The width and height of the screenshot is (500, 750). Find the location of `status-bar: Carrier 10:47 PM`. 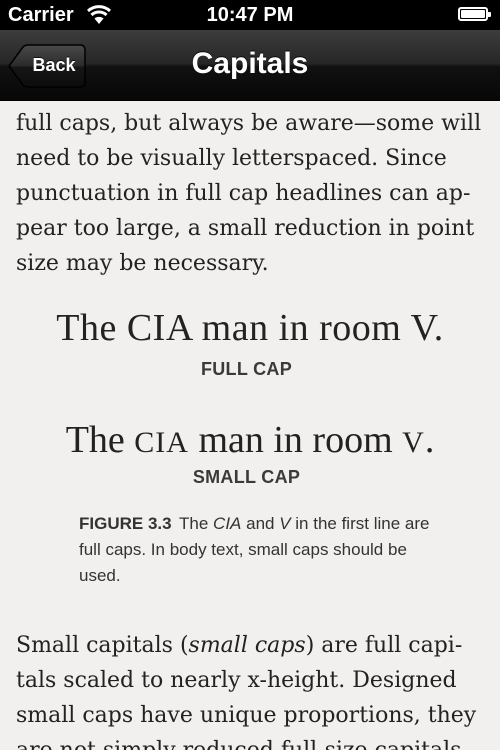

status-bar: Carrier 10:47 PM is located at coordinates (250, 15).